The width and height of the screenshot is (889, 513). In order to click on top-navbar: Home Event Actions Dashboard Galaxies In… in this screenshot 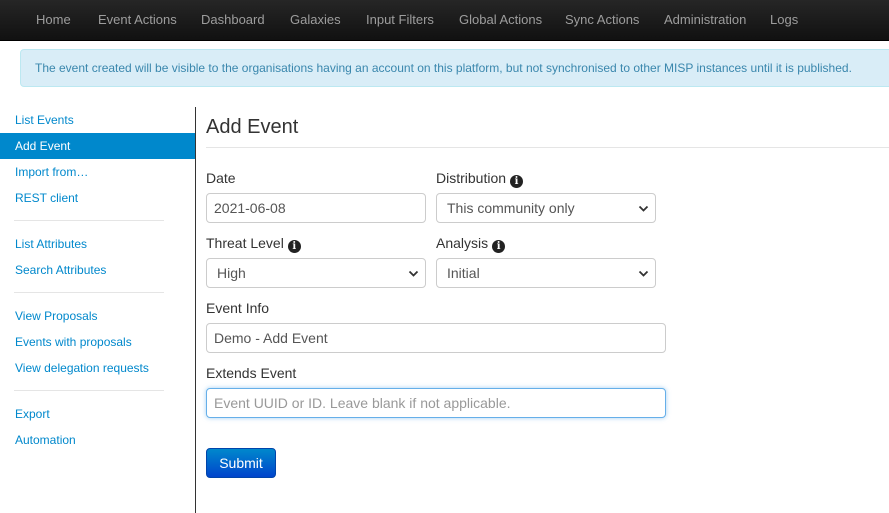, I will do `click(444, 20)`.